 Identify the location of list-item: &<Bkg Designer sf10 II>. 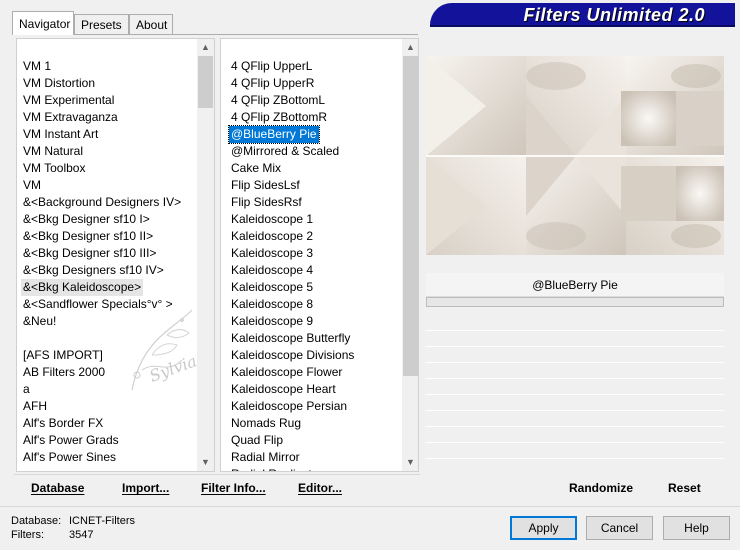
(88, 236).